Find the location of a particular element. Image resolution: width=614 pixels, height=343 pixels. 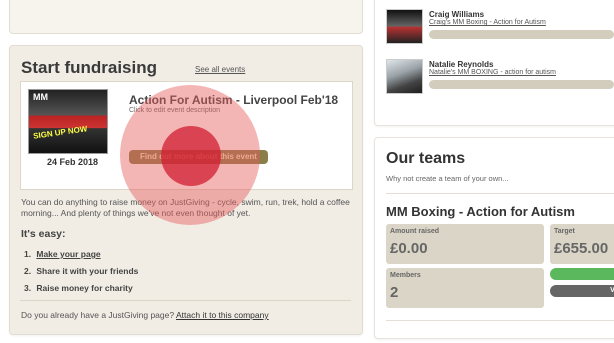

target-stat: Target £655.00 is located at coordinates (582, 244).